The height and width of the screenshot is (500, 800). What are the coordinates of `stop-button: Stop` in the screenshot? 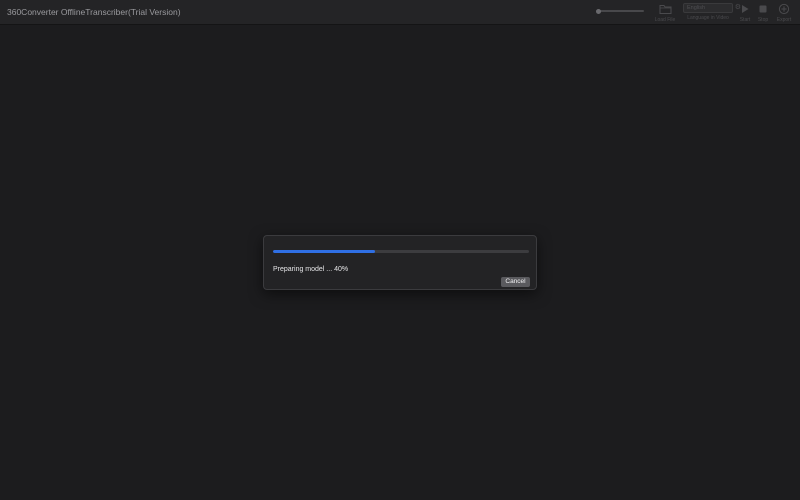 It's located at (763, 13).